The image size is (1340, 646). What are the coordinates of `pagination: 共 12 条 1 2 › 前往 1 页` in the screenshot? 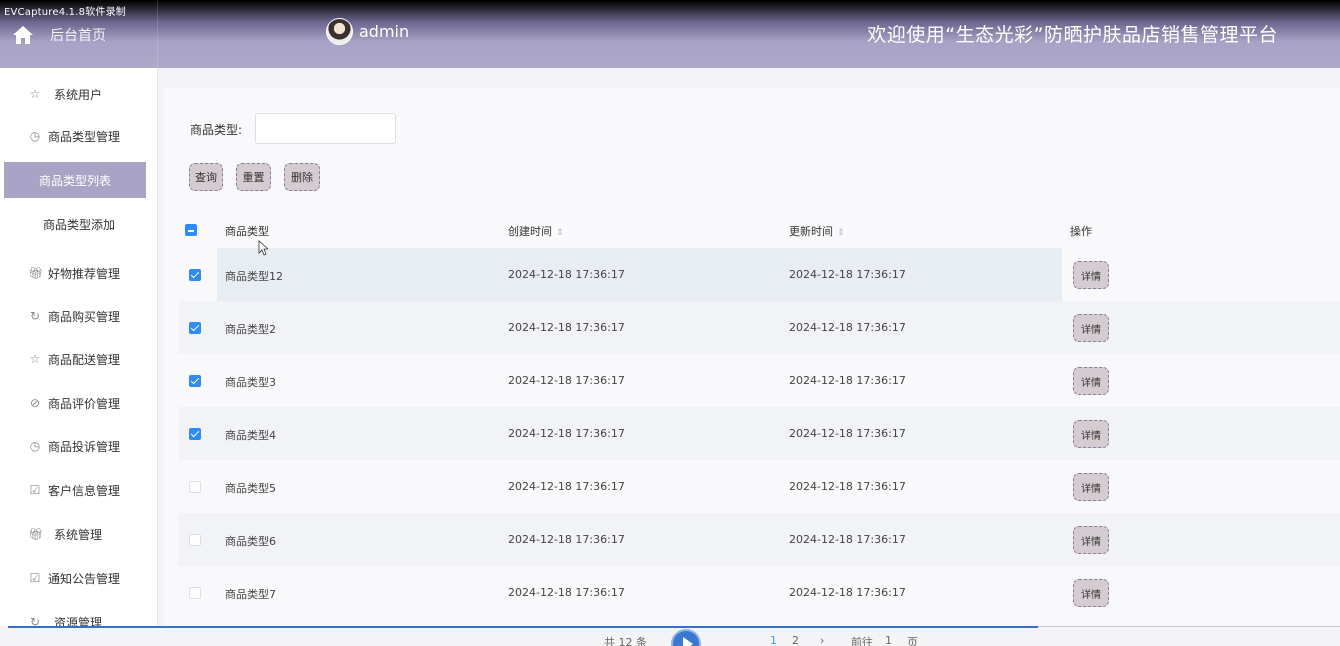 It's located at (670, 636).